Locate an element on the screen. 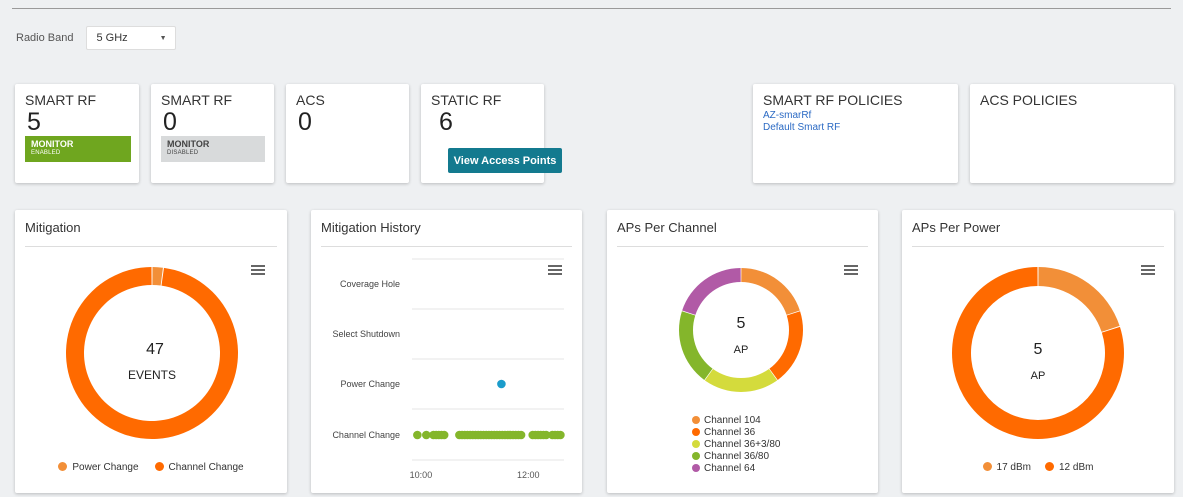 The height and width of the screenshot is (497, 1183). radio-band-row: Radio Band 5 GHz ▼ is located at coordinates (96, 38).